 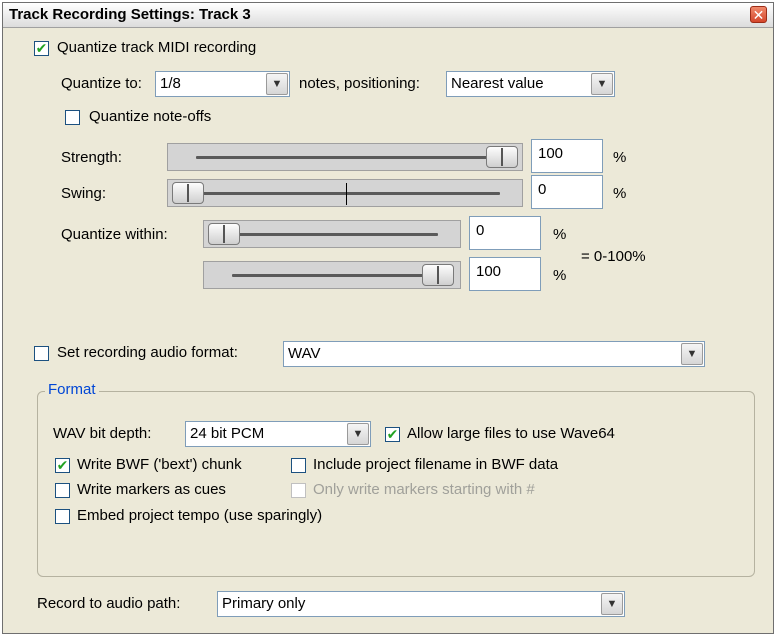 What do you see at coordinates (159, 464) in the screenshot?
I see `write-bwf-label: Write BWF ('bext') chunk` at bounding box center [159, 464].